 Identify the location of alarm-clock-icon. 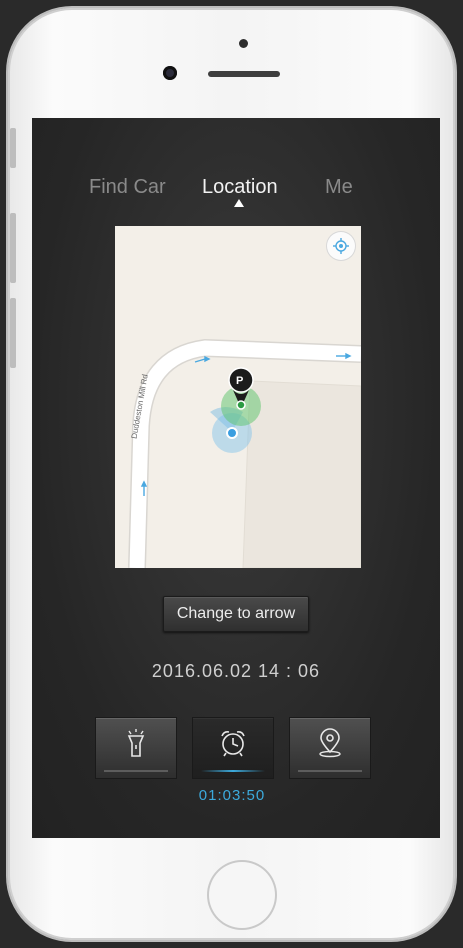
(233, 744).